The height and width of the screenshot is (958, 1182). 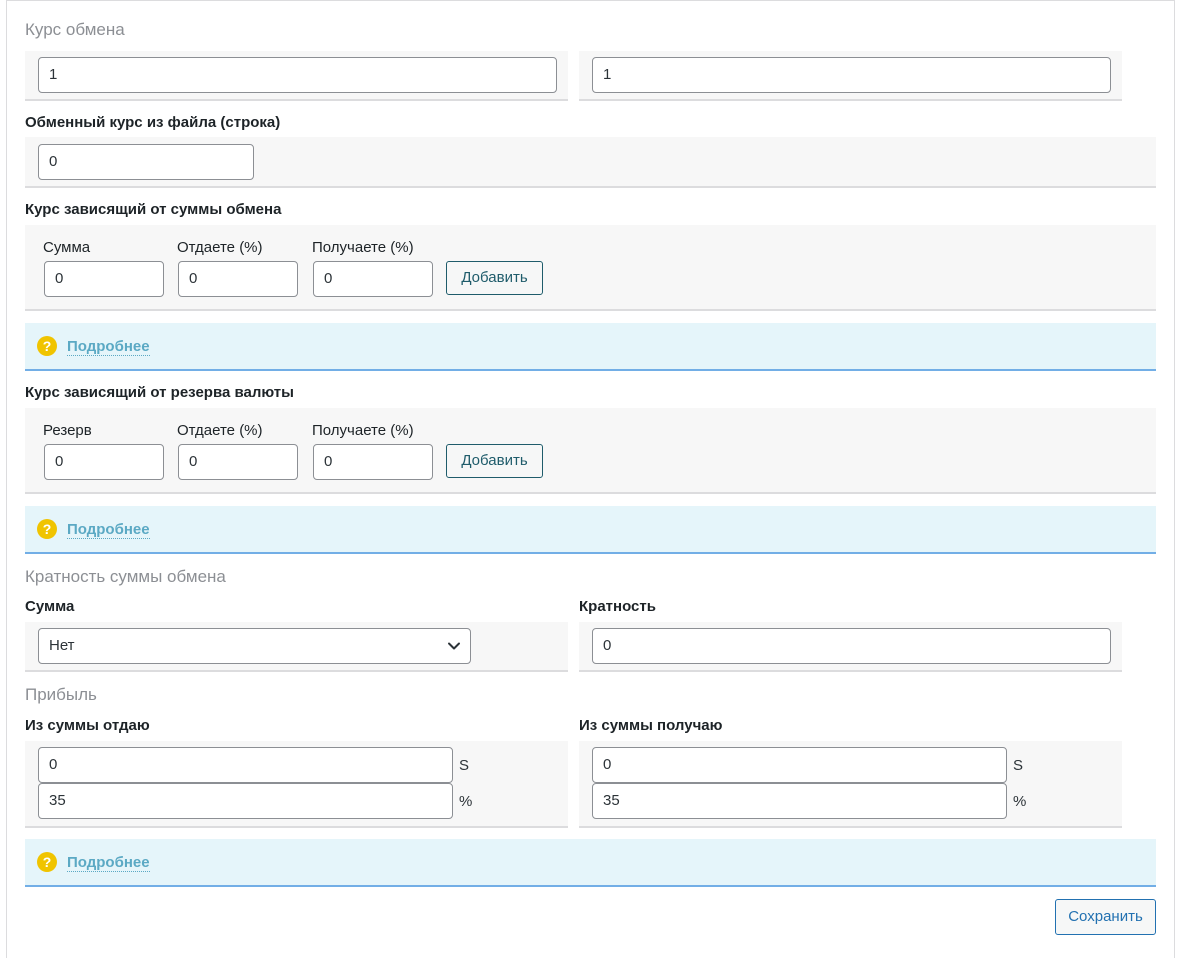 What do you see at coordinates (50, 606) in the screenshot?
I see `multiplicity-sum-label: Сумма` at bounding box center [50, 606].